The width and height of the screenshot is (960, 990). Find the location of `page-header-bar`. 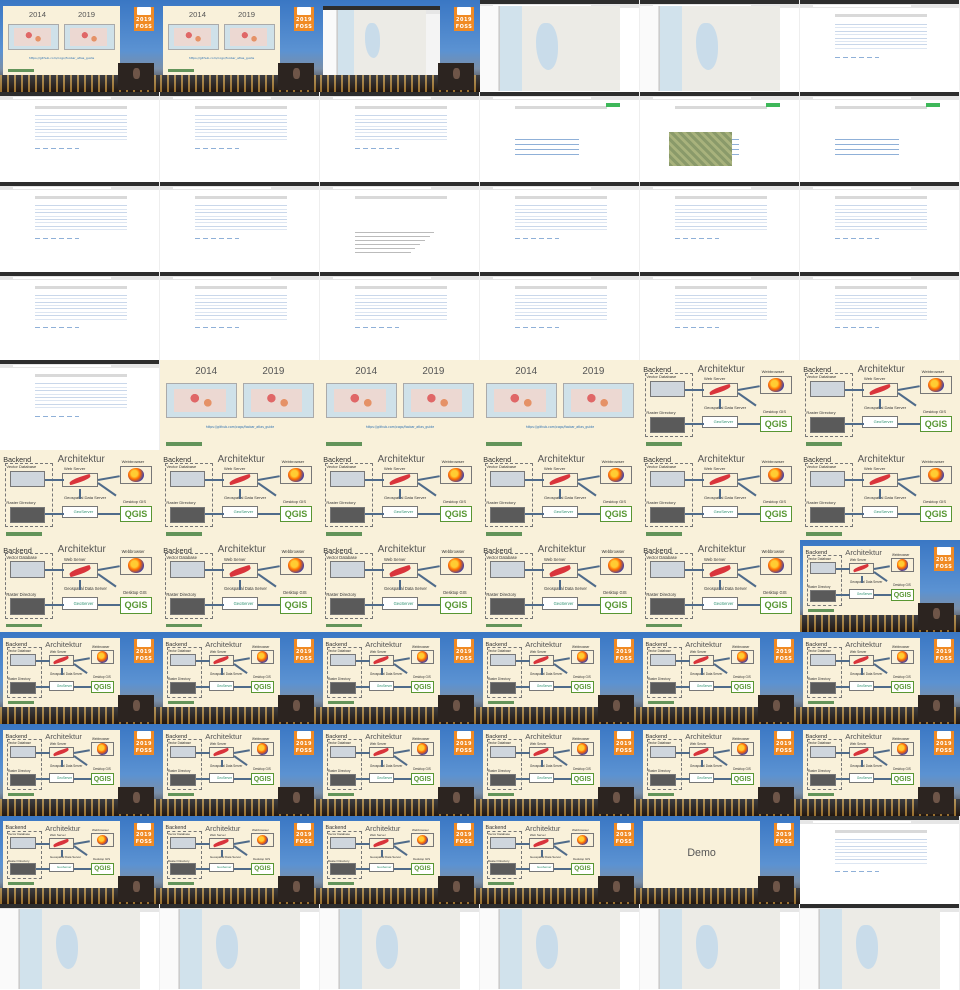

page-header-bar is located at coordinates (721, 197).